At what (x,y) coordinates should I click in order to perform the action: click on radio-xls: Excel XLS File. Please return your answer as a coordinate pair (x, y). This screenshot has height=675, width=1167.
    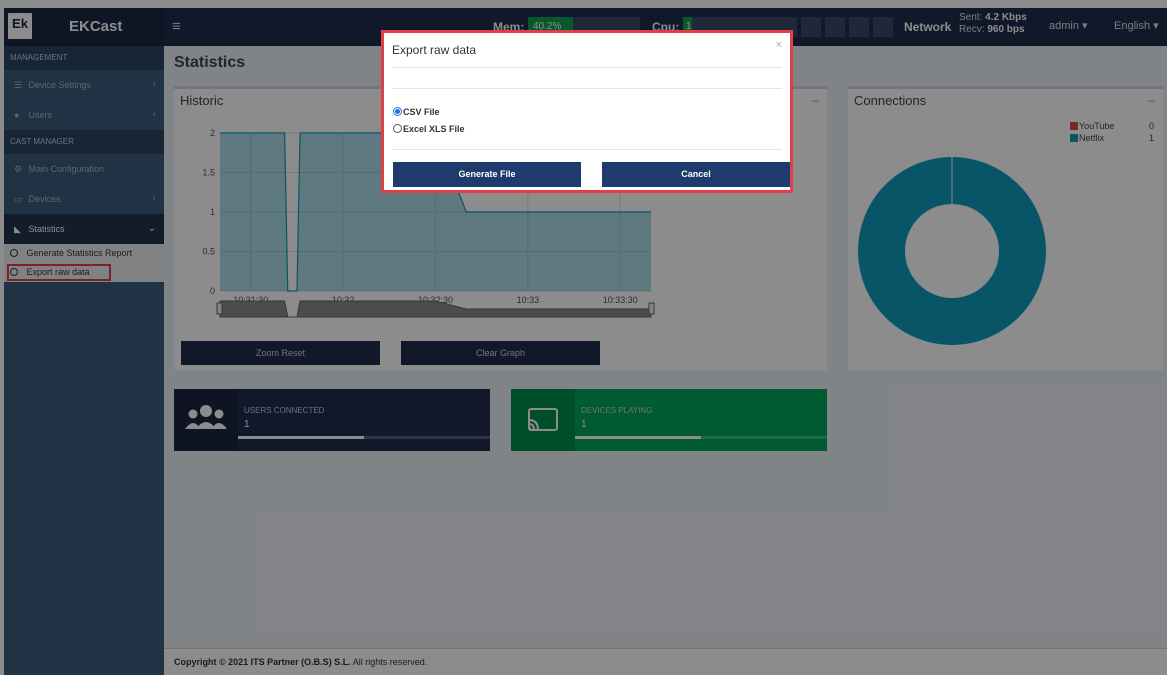
    Looking at the image, I should click on (429, 129).